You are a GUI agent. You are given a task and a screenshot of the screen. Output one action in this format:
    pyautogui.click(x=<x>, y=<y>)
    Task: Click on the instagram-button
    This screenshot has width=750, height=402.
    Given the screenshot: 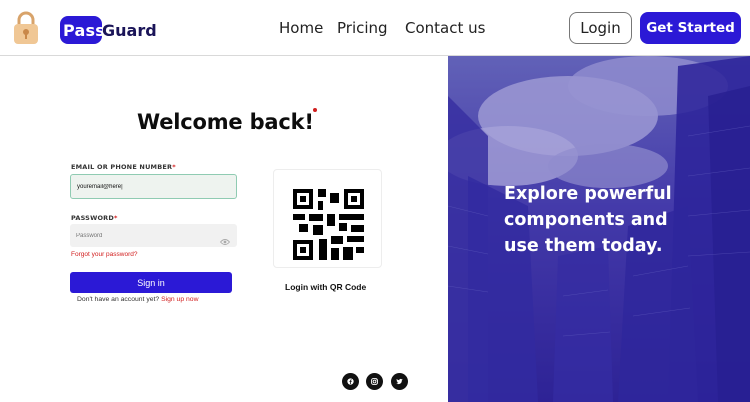 What is the action you would take?
    pyautogui.click(x=374, y=381)
    